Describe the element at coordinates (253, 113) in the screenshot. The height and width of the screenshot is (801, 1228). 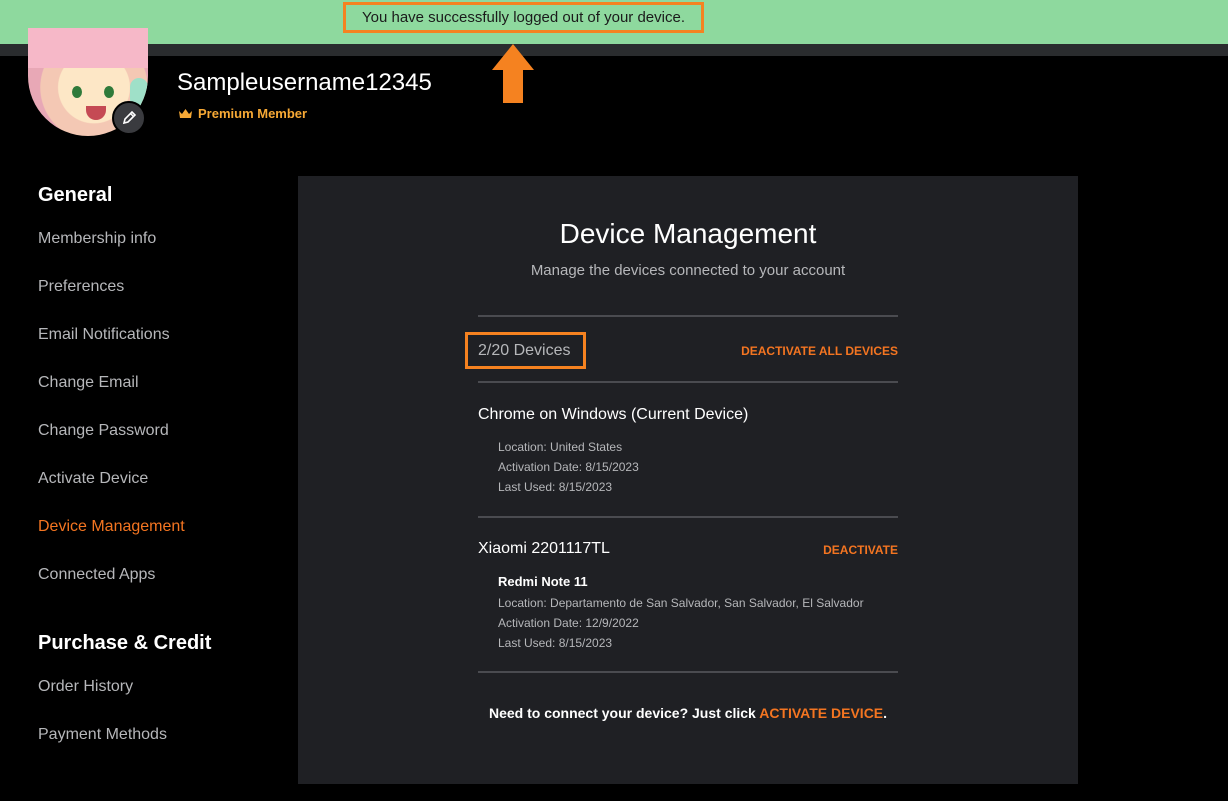
I see `premium-label: Premium Member` at that location.